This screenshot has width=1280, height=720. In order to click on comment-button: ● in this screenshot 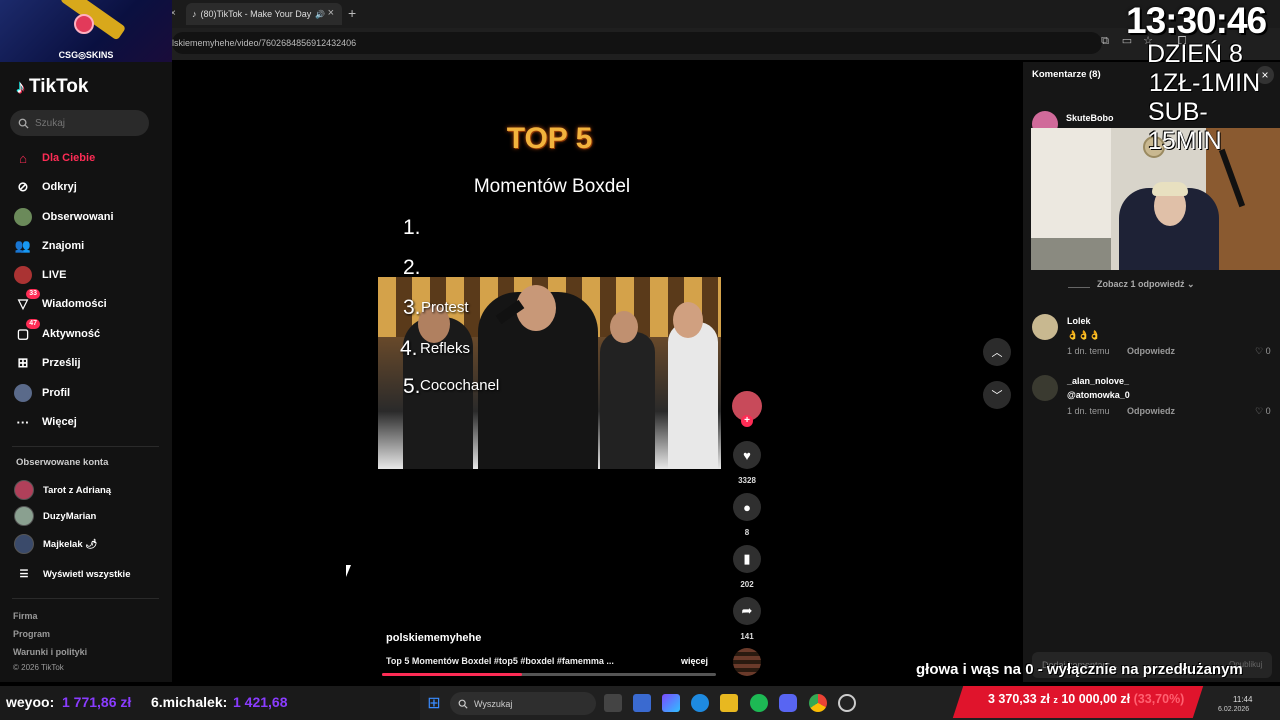, I will do `click(747, 507)`.